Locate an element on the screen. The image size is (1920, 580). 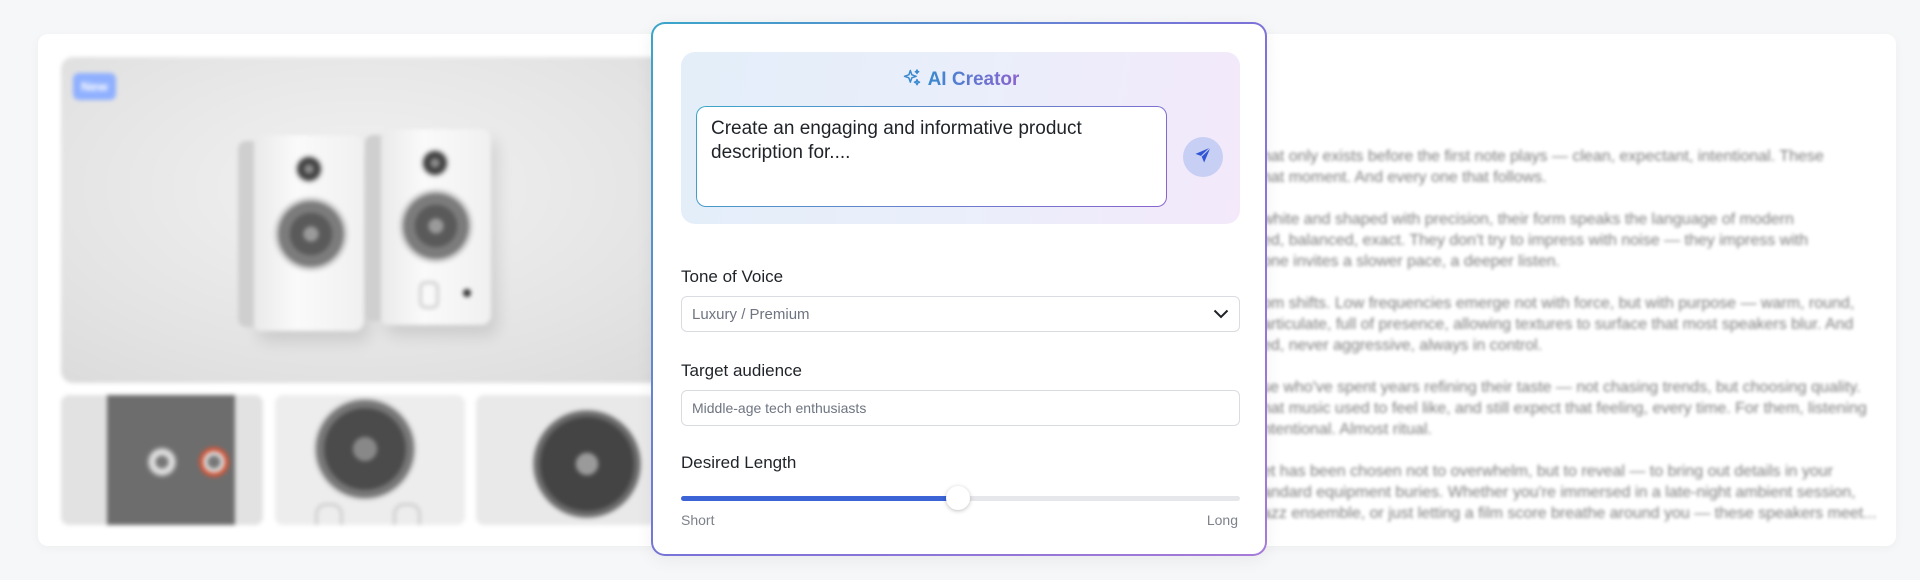
slider-max-label: Long is located at coordinates (1222, 520).